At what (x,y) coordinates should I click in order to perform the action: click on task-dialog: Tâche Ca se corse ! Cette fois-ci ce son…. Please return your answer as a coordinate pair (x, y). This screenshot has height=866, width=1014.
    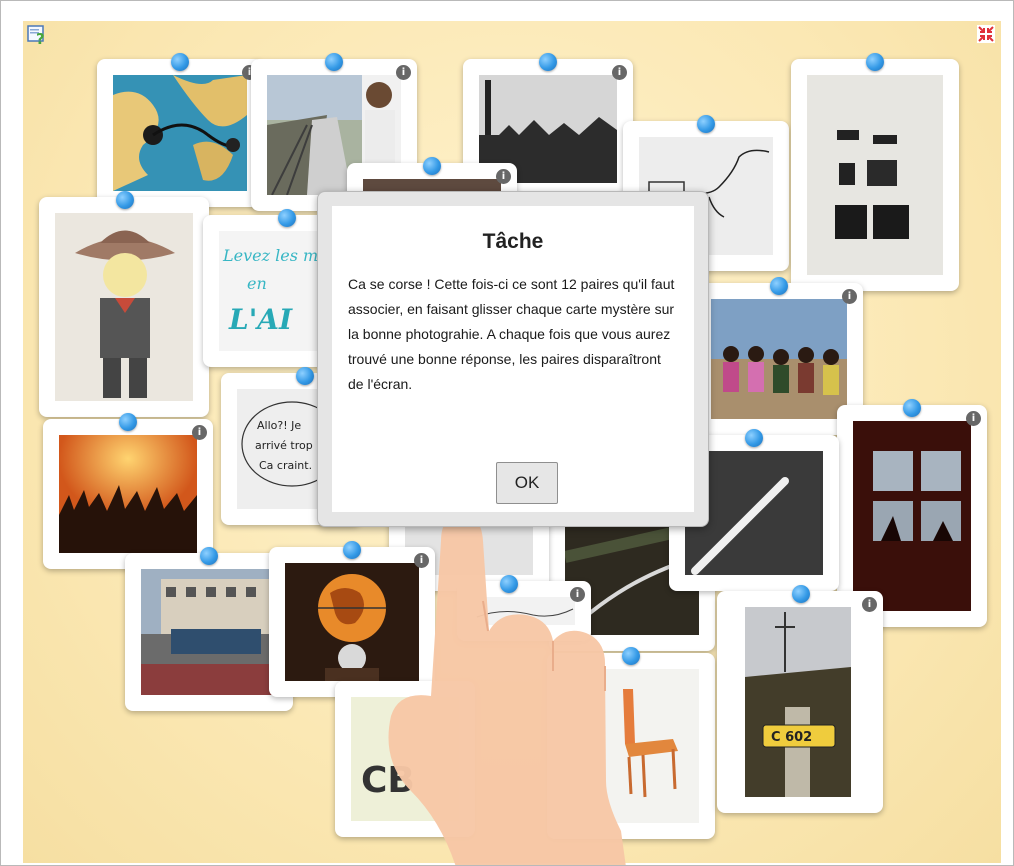
    Looking at the image, I should click on (513, 359).